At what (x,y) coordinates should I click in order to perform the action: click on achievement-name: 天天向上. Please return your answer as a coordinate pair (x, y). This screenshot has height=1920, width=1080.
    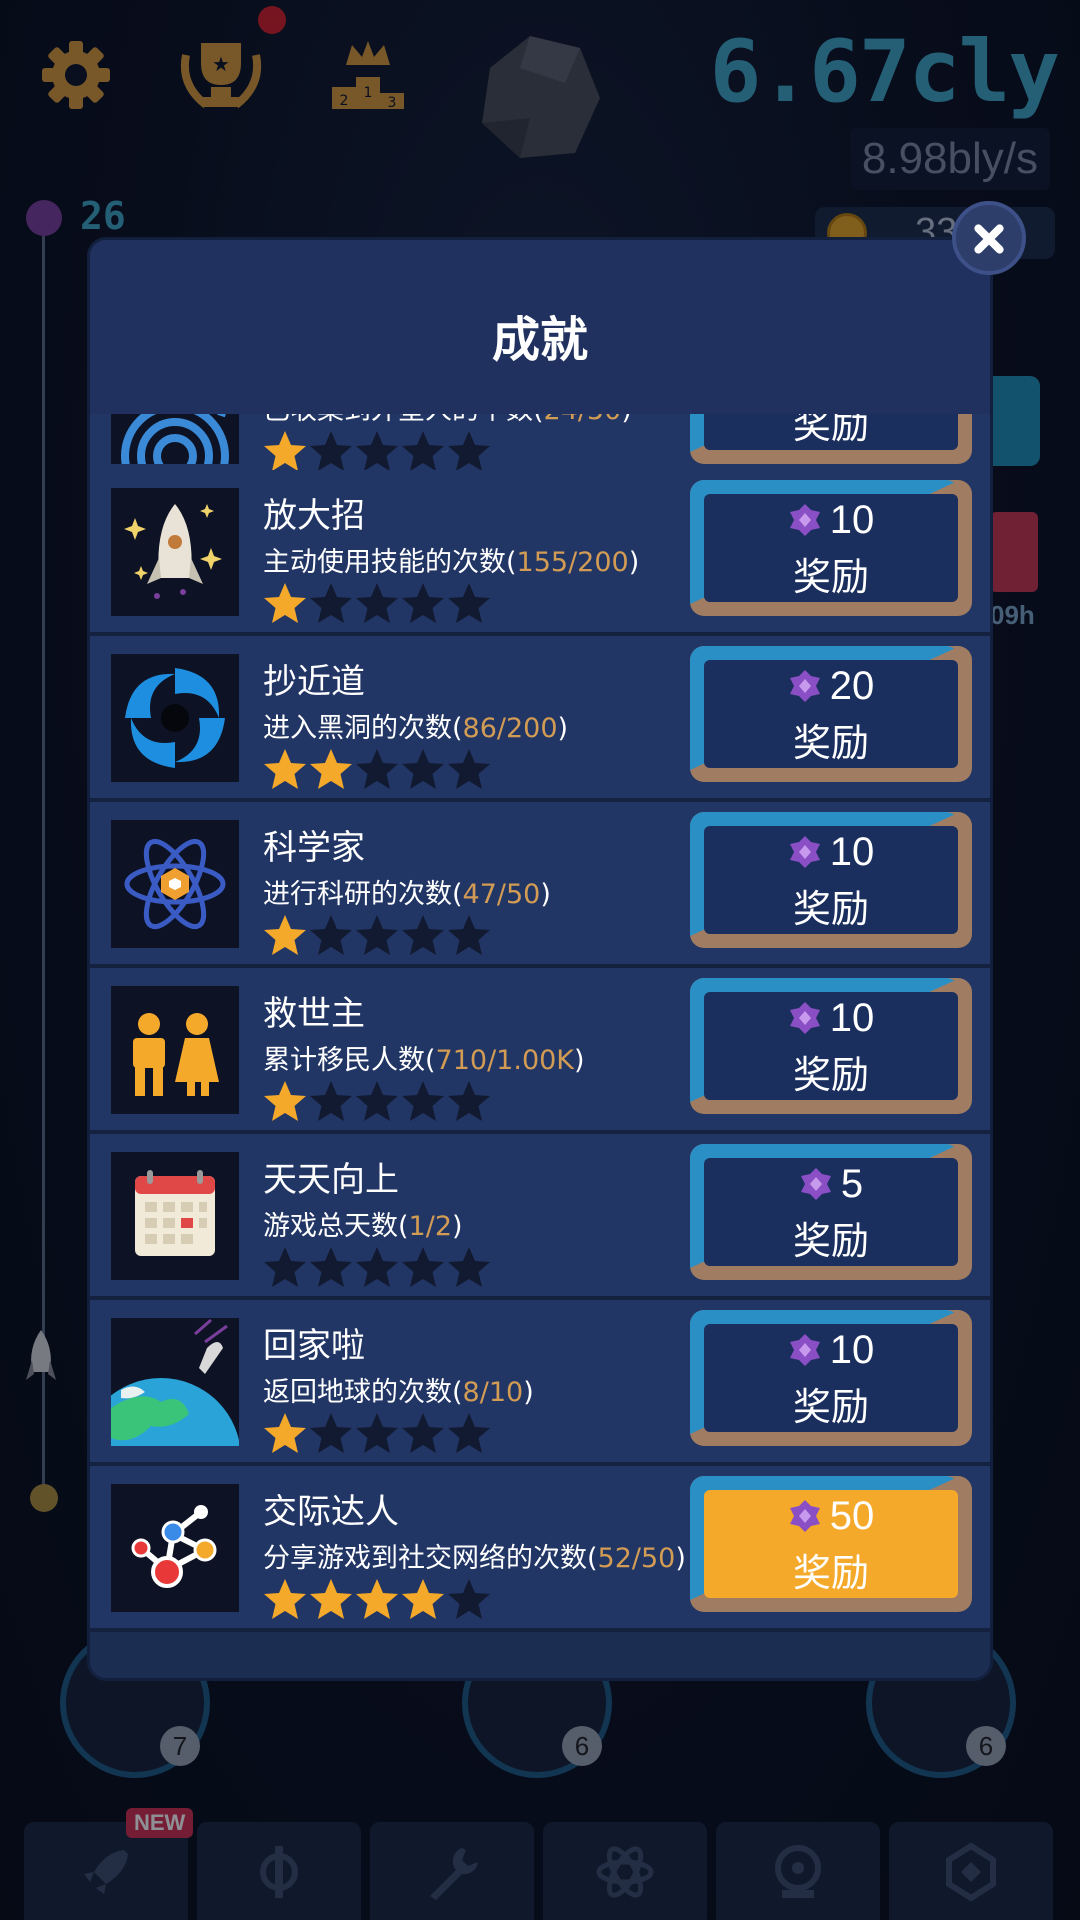
    Looking at the image, I should click on (331, 1180).